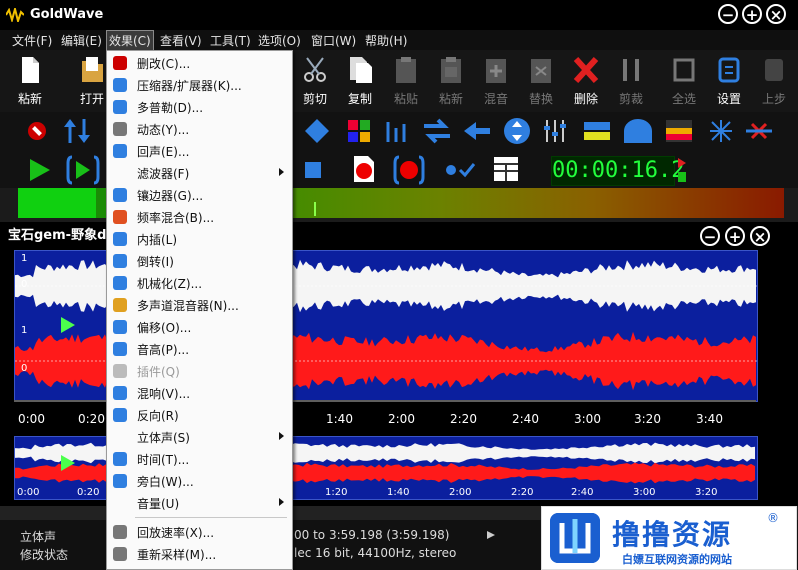 This screenshot has width=798, height=570. I want to click on level-meter-cursor, so click(315, 209).